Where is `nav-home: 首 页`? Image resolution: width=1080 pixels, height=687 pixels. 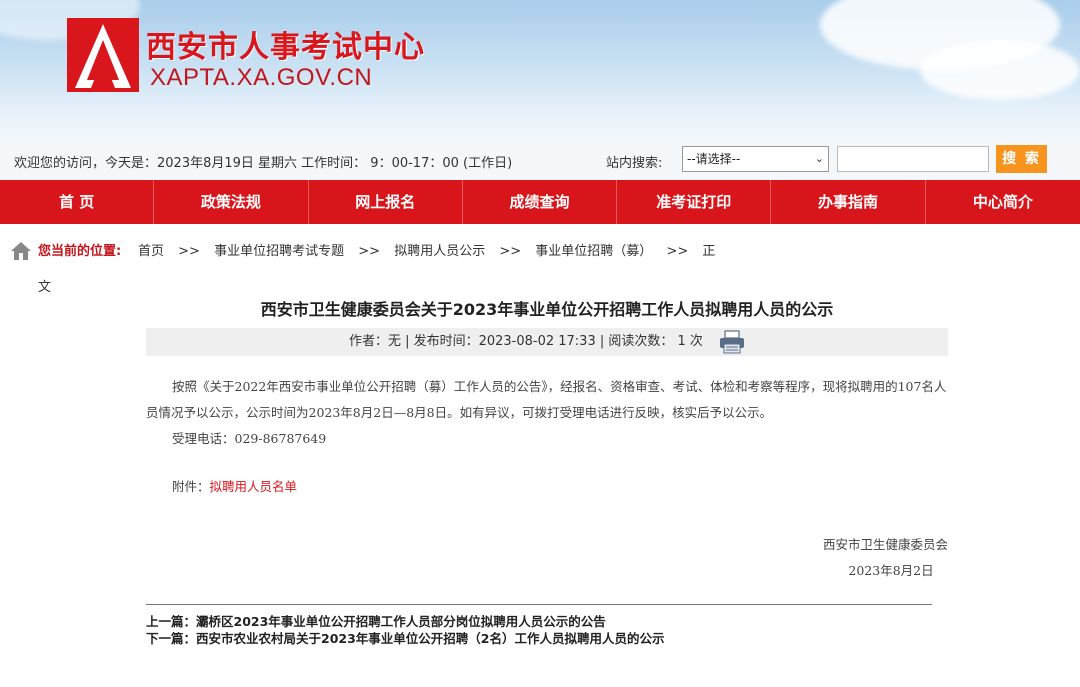 nav-home: 首 页 is located at coordinates (77, 202).